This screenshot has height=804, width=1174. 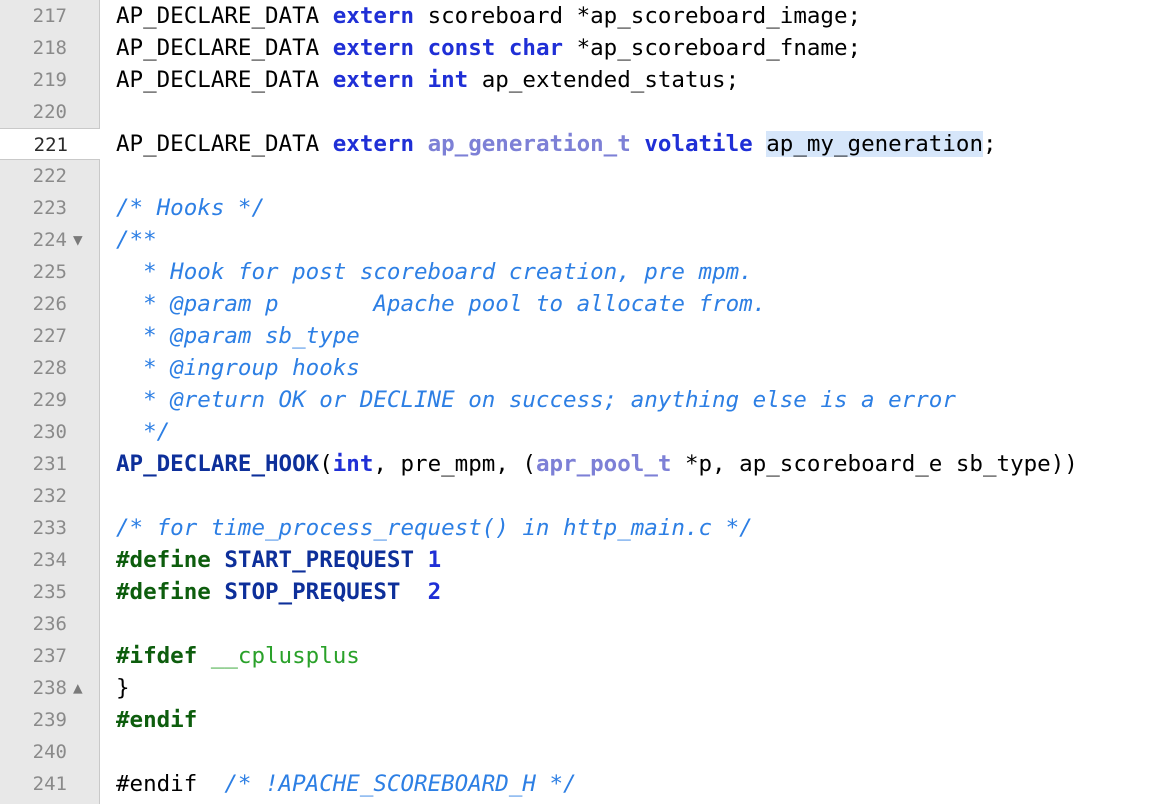 I want to click on line-number-label: 223, so click(x=49, y=208).